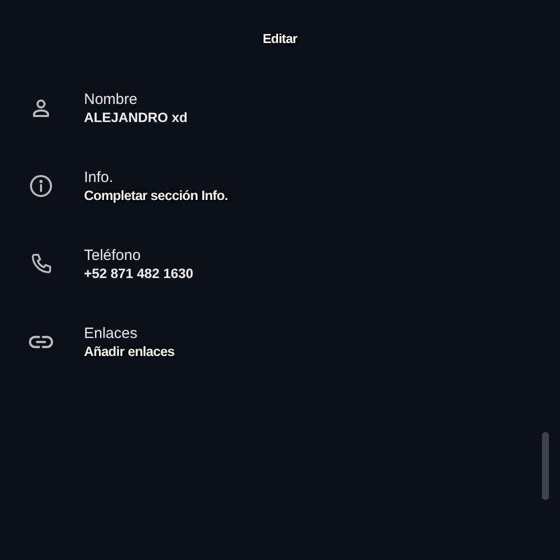 Image resolution: width=560 pixels, height=560 pixels. I want to click on field-value: Completar sección Info., so click(156, 195).